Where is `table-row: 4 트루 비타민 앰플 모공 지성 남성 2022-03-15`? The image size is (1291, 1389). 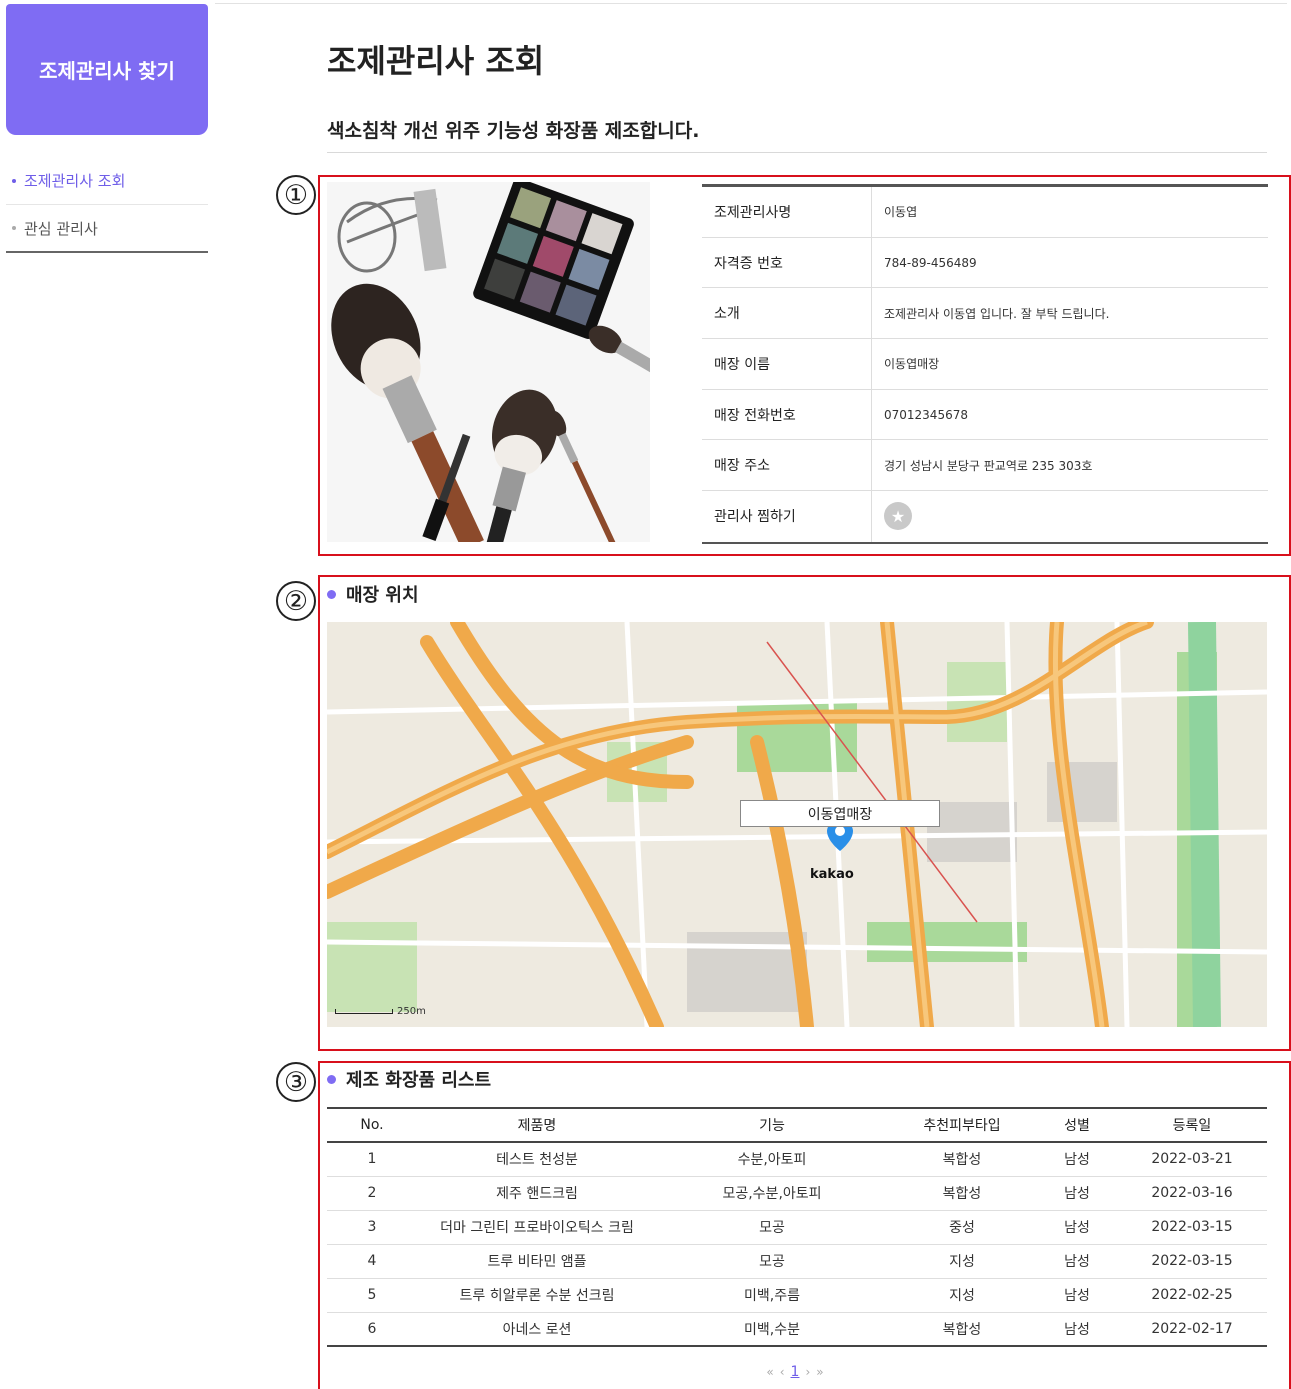 table-row: 4 트루 비타민 앰플 모공 지성 남성 2022-03-15 is located at coordinates (797, 1261).